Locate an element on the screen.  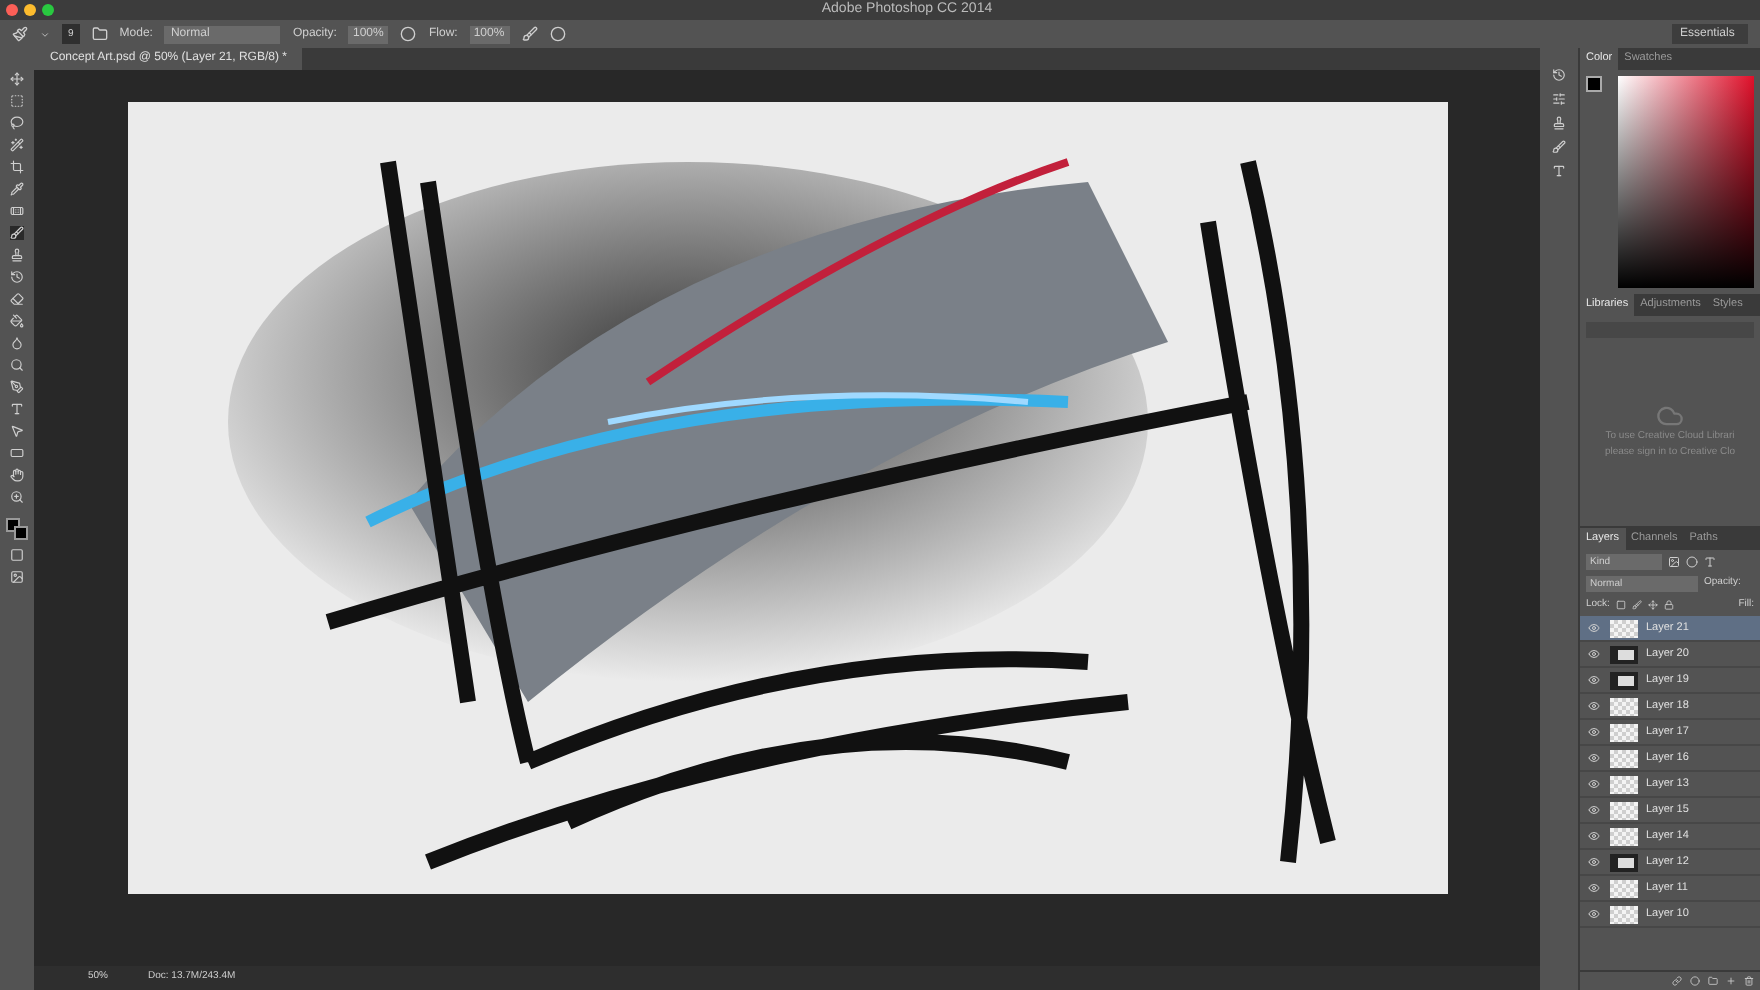
screen-mode-icon is located at coordinates (17, 577).